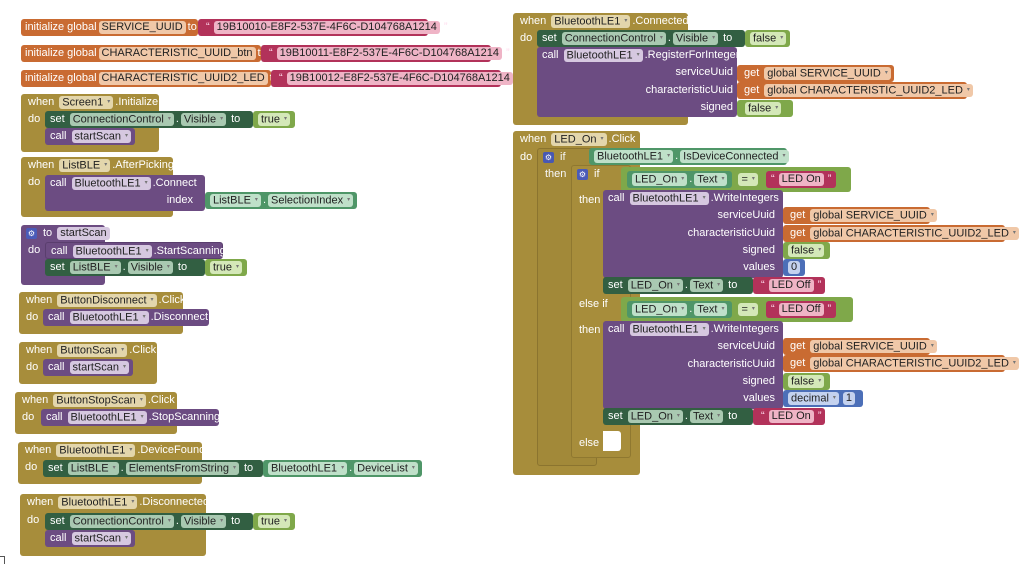 This screenshot has width=1023, height=564. I want to click on procedure-name-field: startScan, so click(83, 233).